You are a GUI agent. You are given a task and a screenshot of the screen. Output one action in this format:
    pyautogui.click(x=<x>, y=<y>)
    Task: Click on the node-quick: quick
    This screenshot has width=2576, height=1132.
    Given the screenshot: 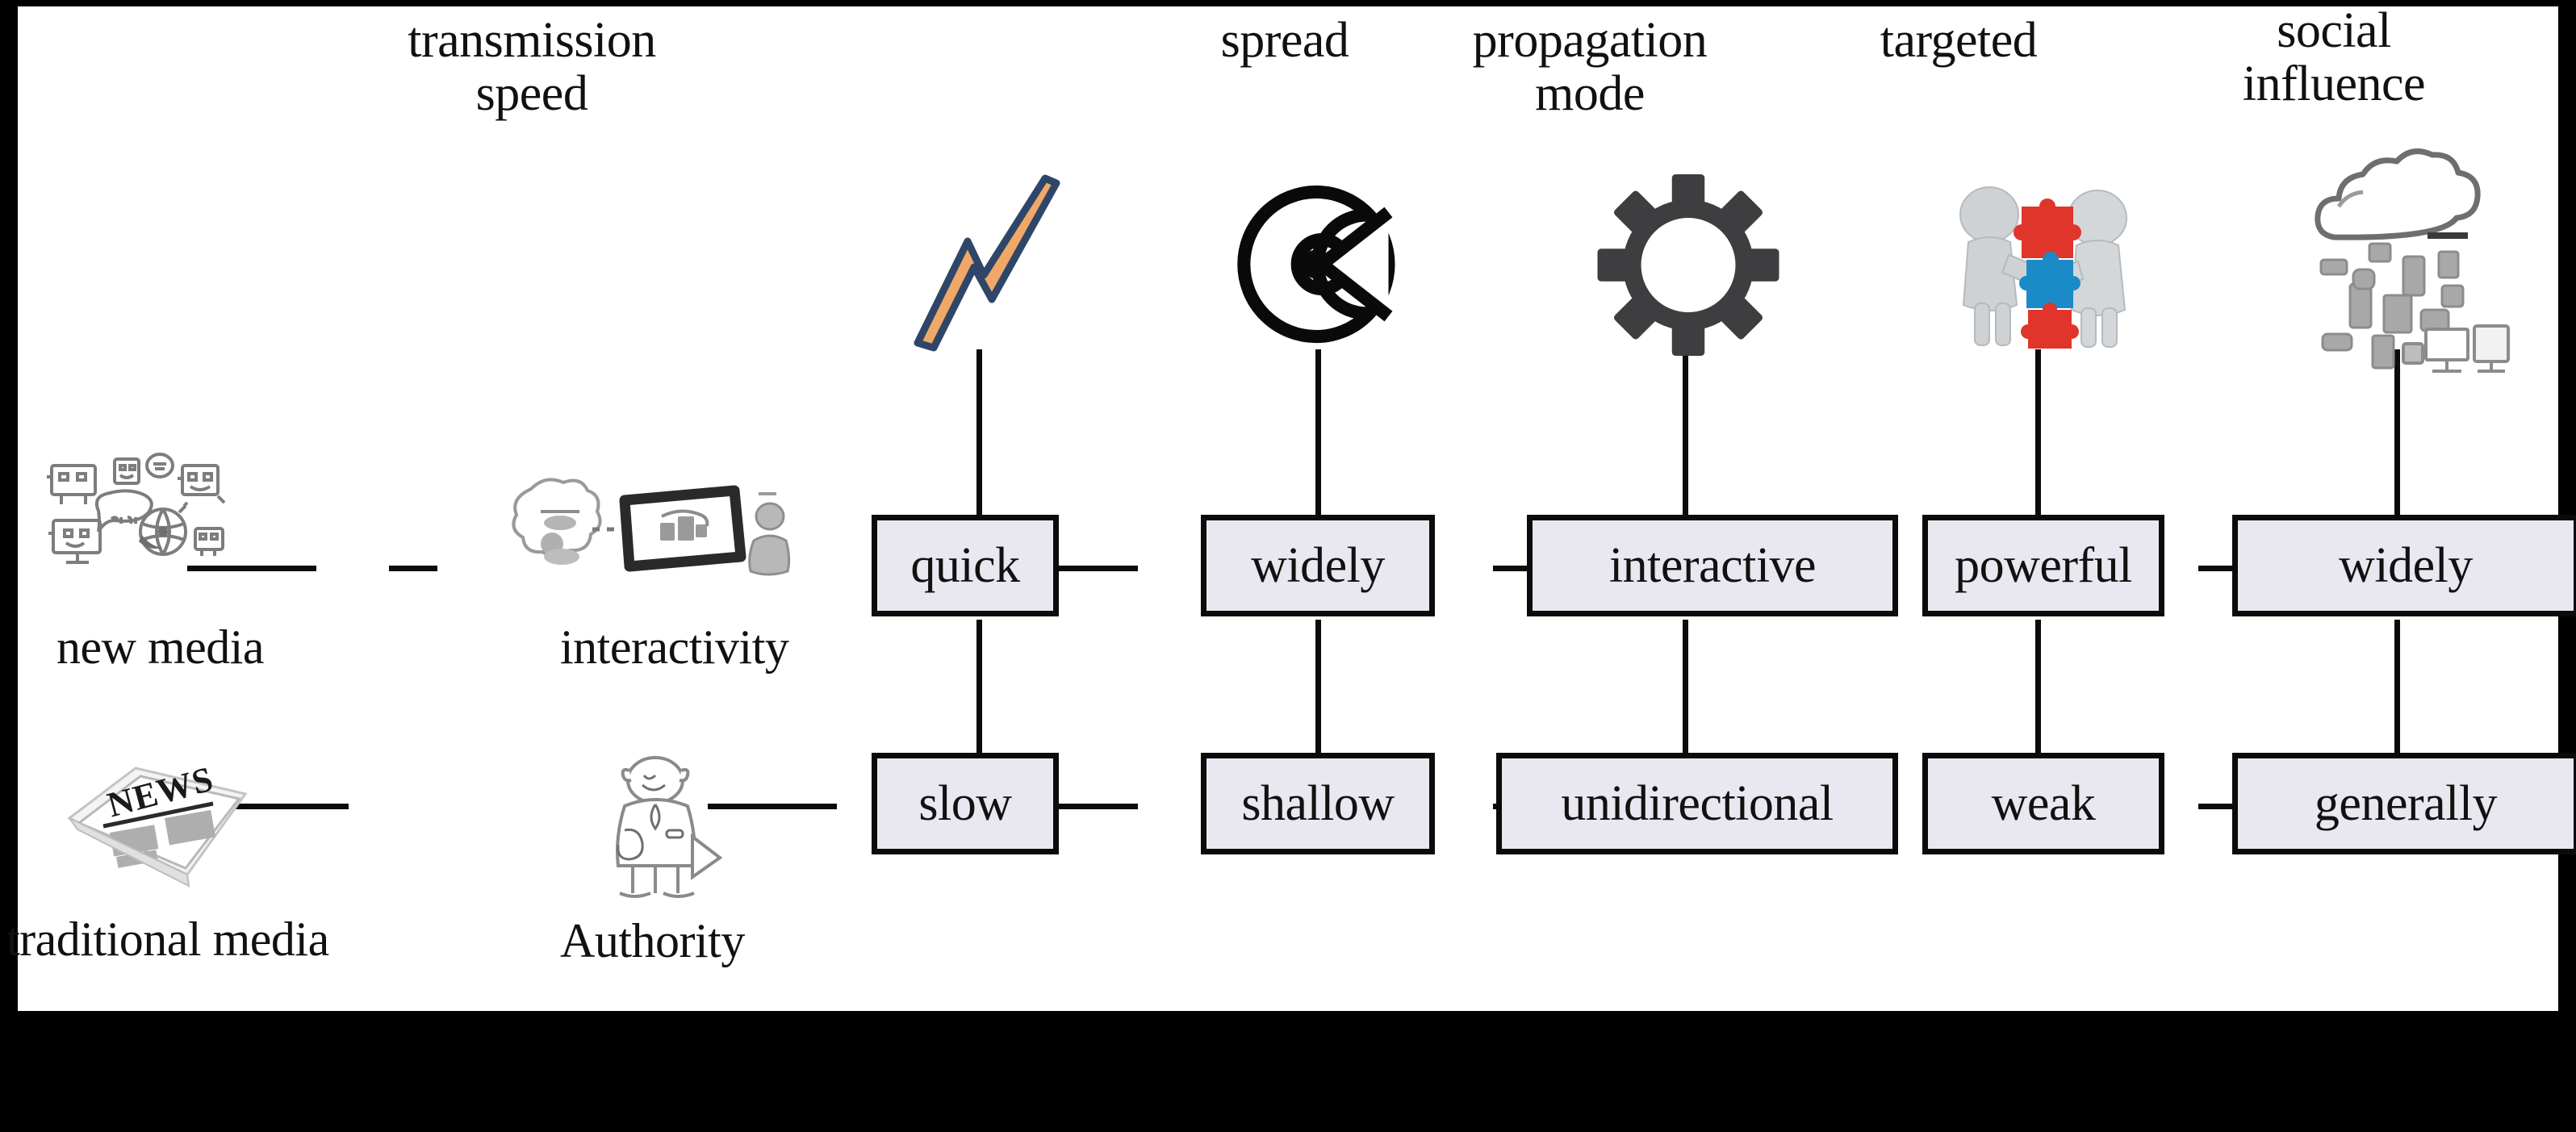 What is the action you would take?
    pyautogui.click(x=965, y=565)
    